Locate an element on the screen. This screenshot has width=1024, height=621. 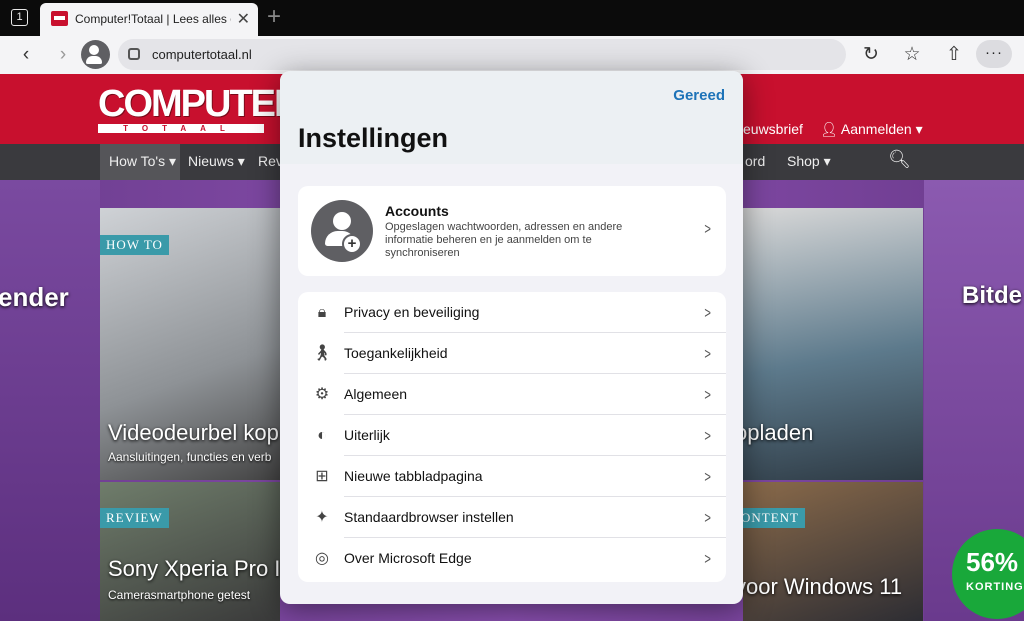
settings-item-appearance: ◐ Uiterlijk > is located at coordinates (512, 435).